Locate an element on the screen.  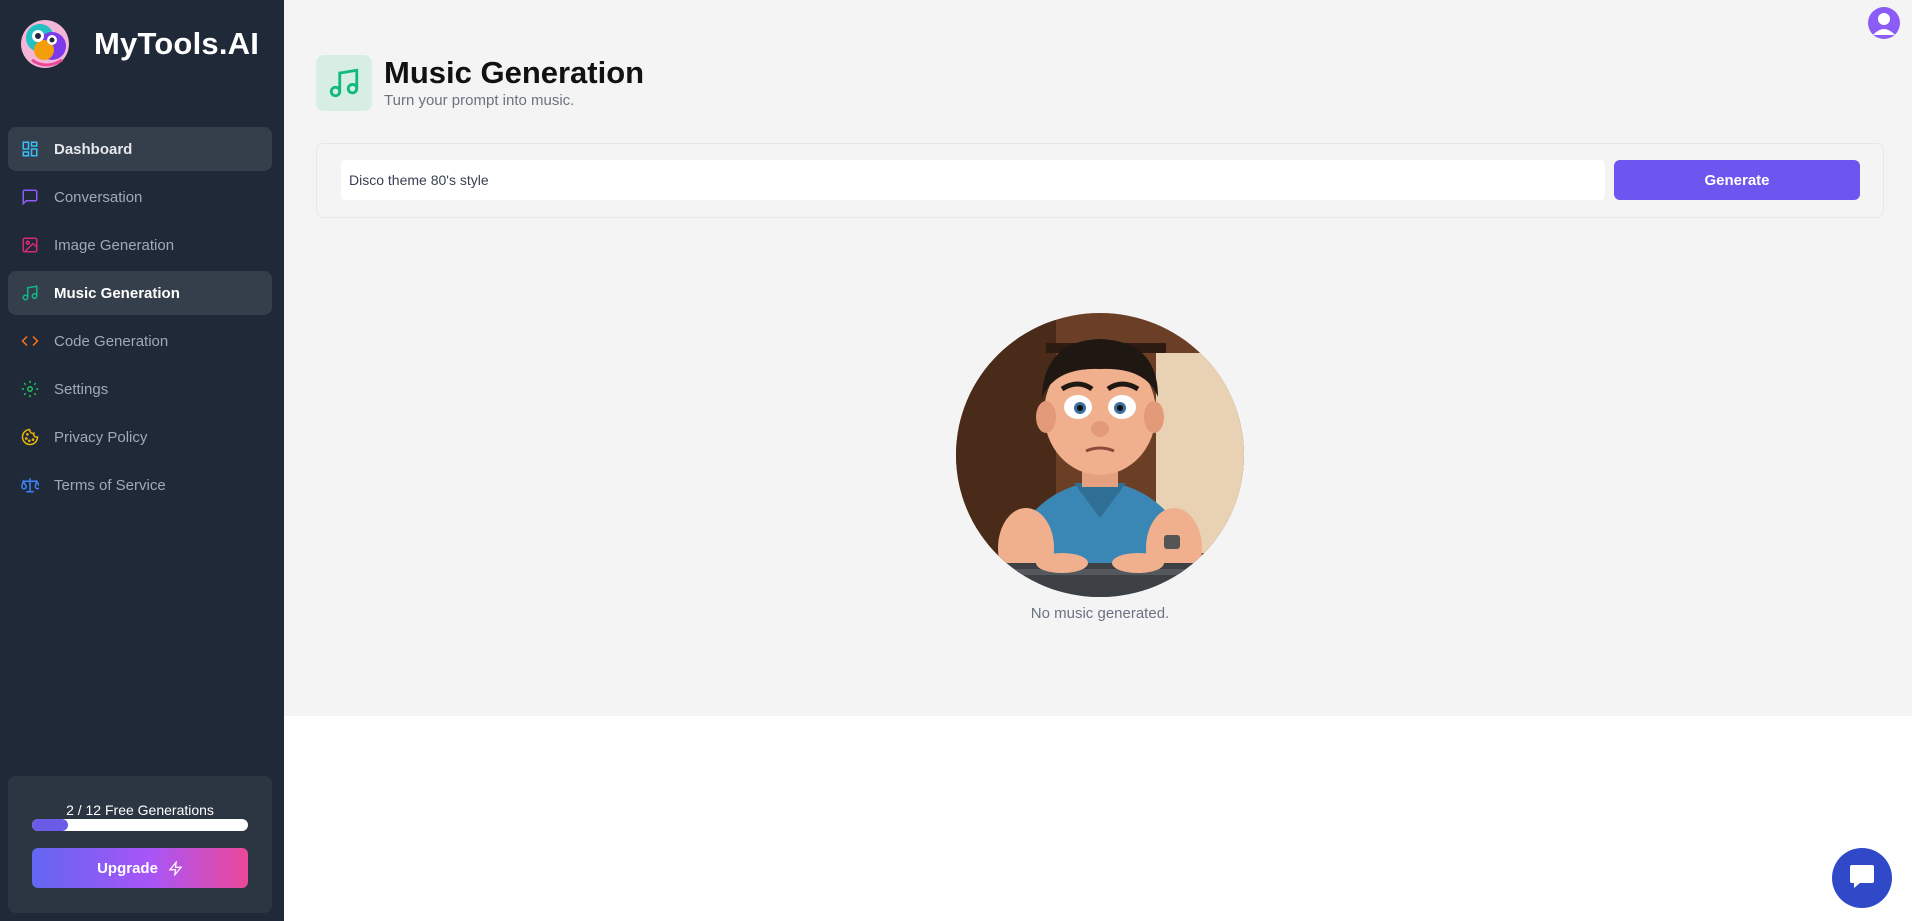
sidebar-item-dashboard: Dashboard is located at coordinates (140, 149).